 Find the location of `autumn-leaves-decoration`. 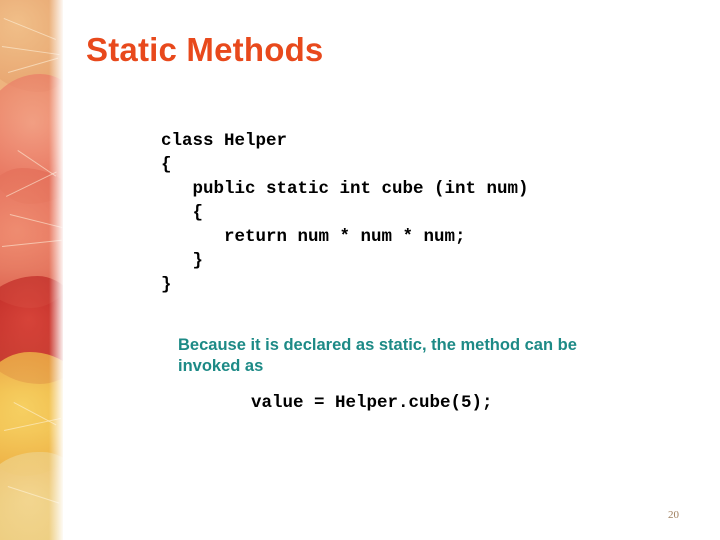

autumn-leaves-decoration is located at coordinates (31, 270).